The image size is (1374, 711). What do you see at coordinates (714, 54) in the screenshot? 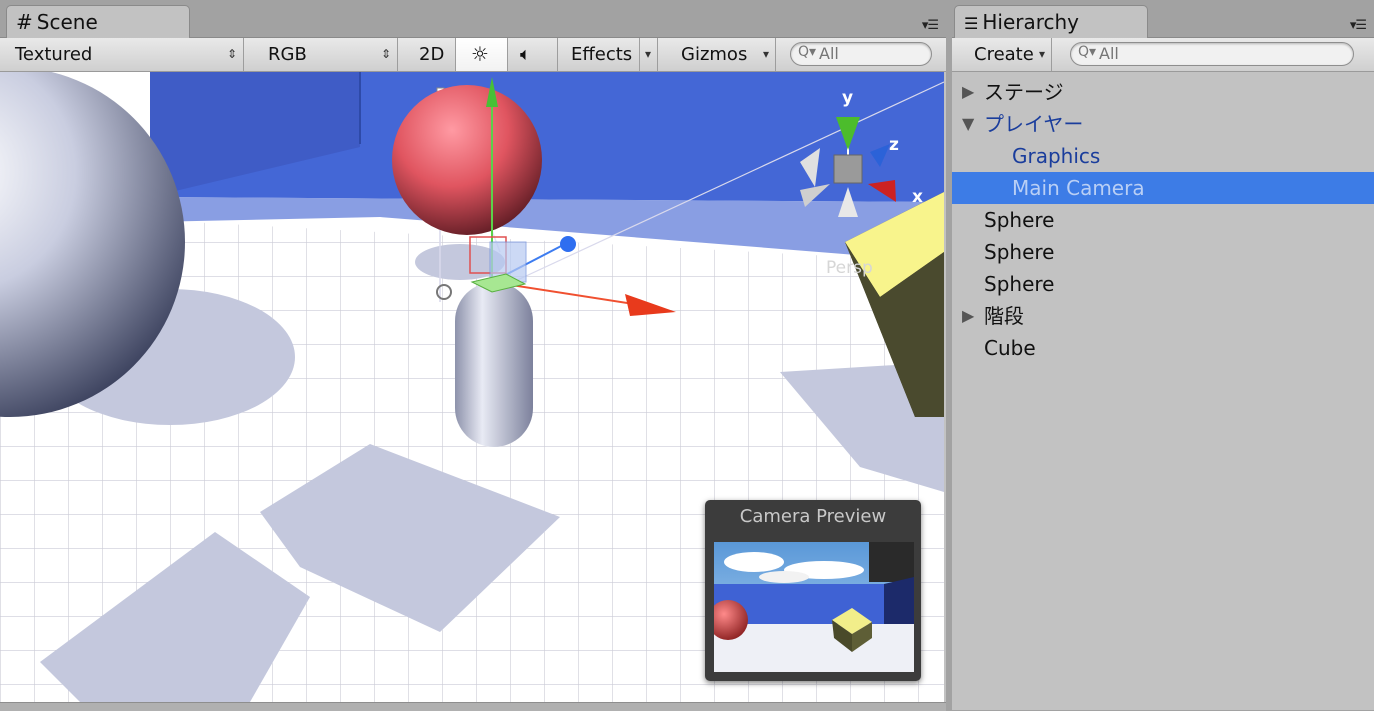
I see `gizmos-label: Gizmos` at bounding box center [714, 54].